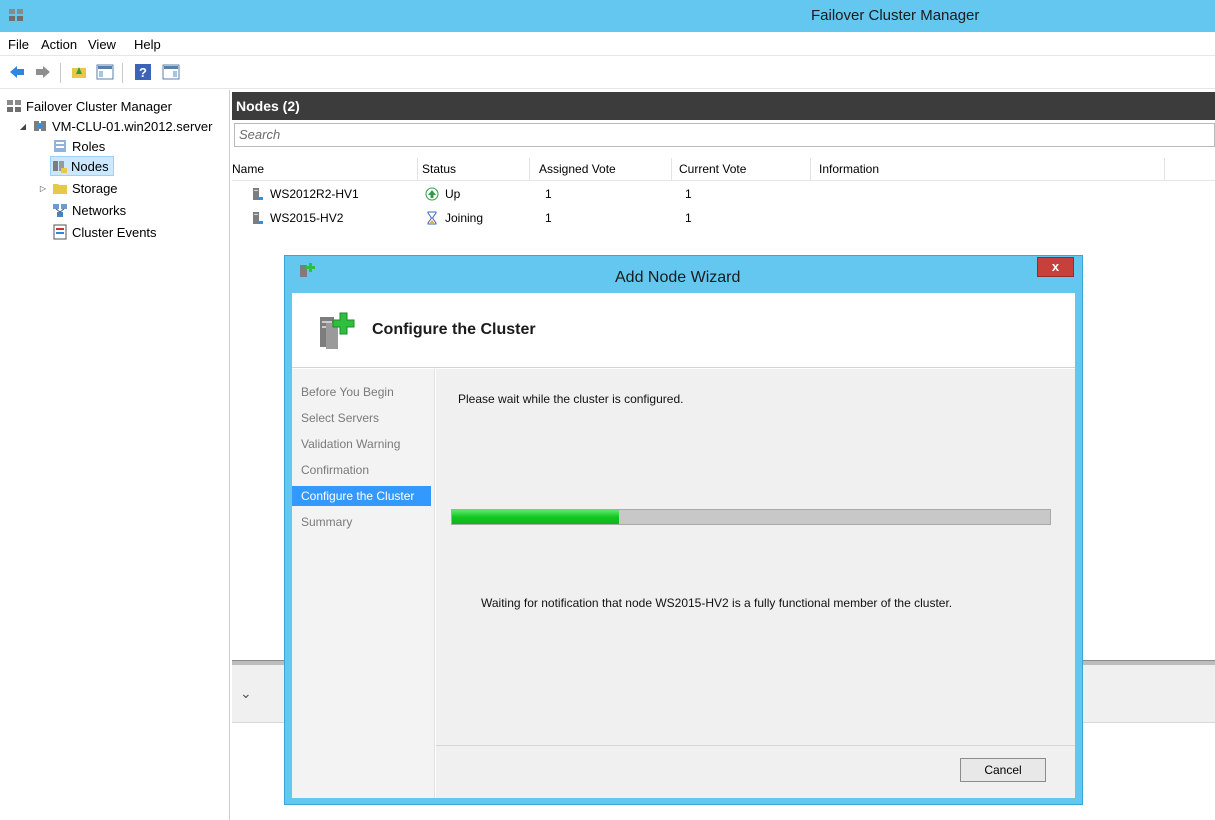 This screenshot has width=1215, height=820. What do you see at coordinates (60, 232) in the screenshot?
I see `cluster-events-icon` at bounding box center [60, 232].